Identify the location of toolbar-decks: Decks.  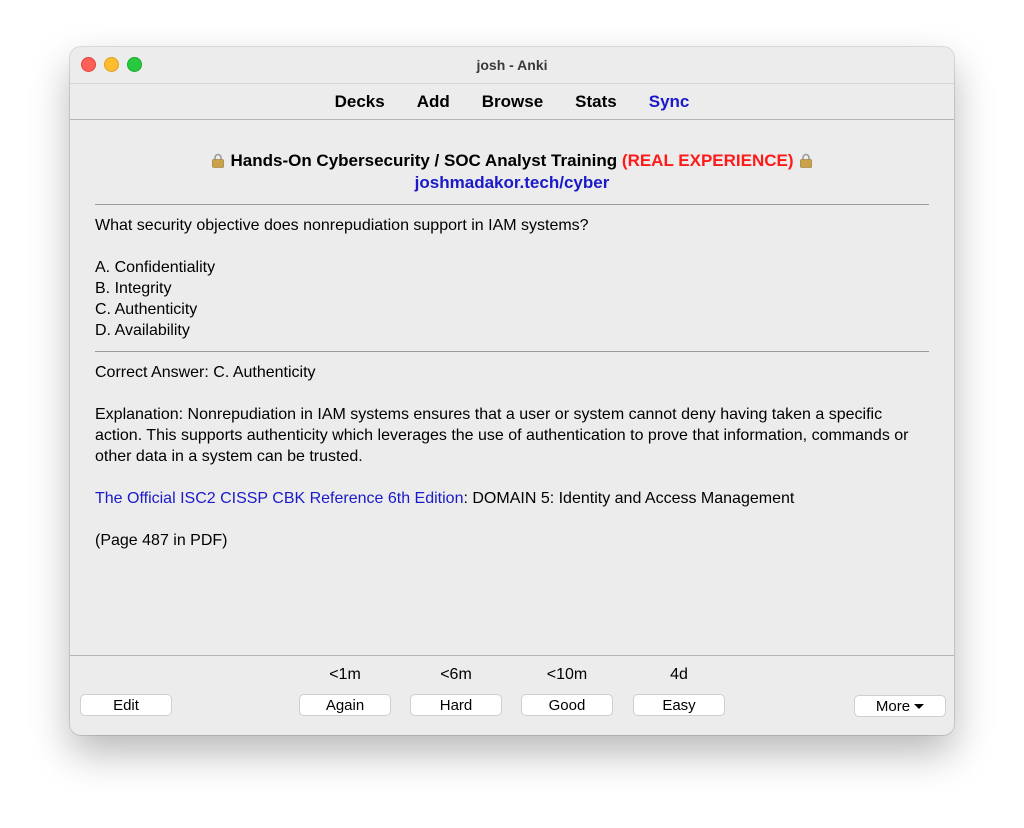
(360, 101).